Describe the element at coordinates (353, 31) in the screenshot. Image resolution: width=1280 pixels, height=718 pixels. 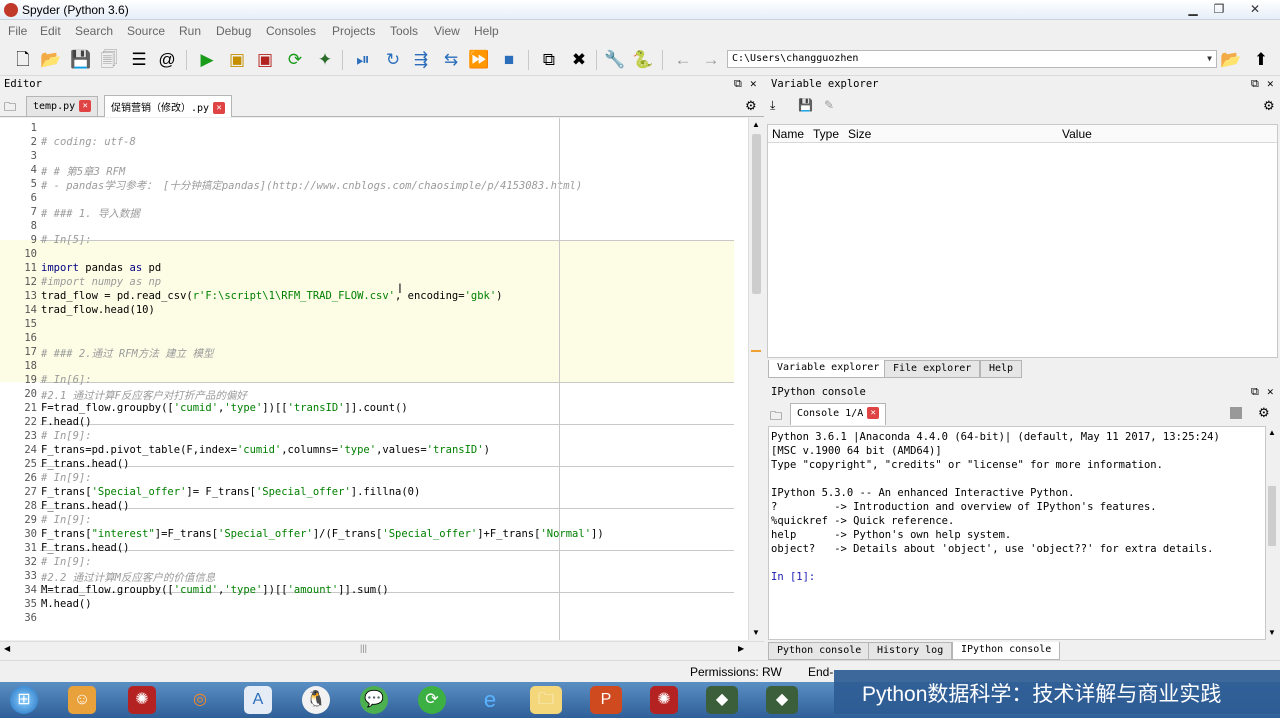
I see `menu-projects: Projects` at that location.